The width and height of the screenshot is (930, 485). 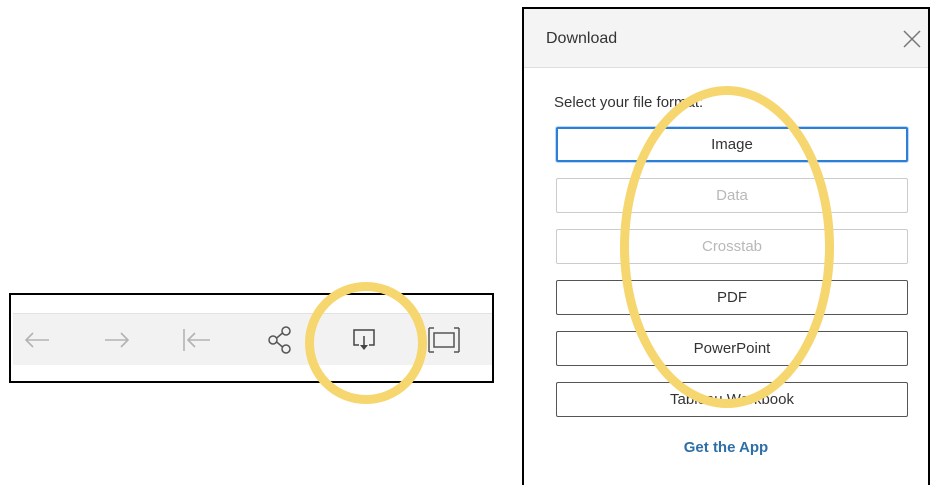 I want to click on share-button, so click(x=281, y=340).